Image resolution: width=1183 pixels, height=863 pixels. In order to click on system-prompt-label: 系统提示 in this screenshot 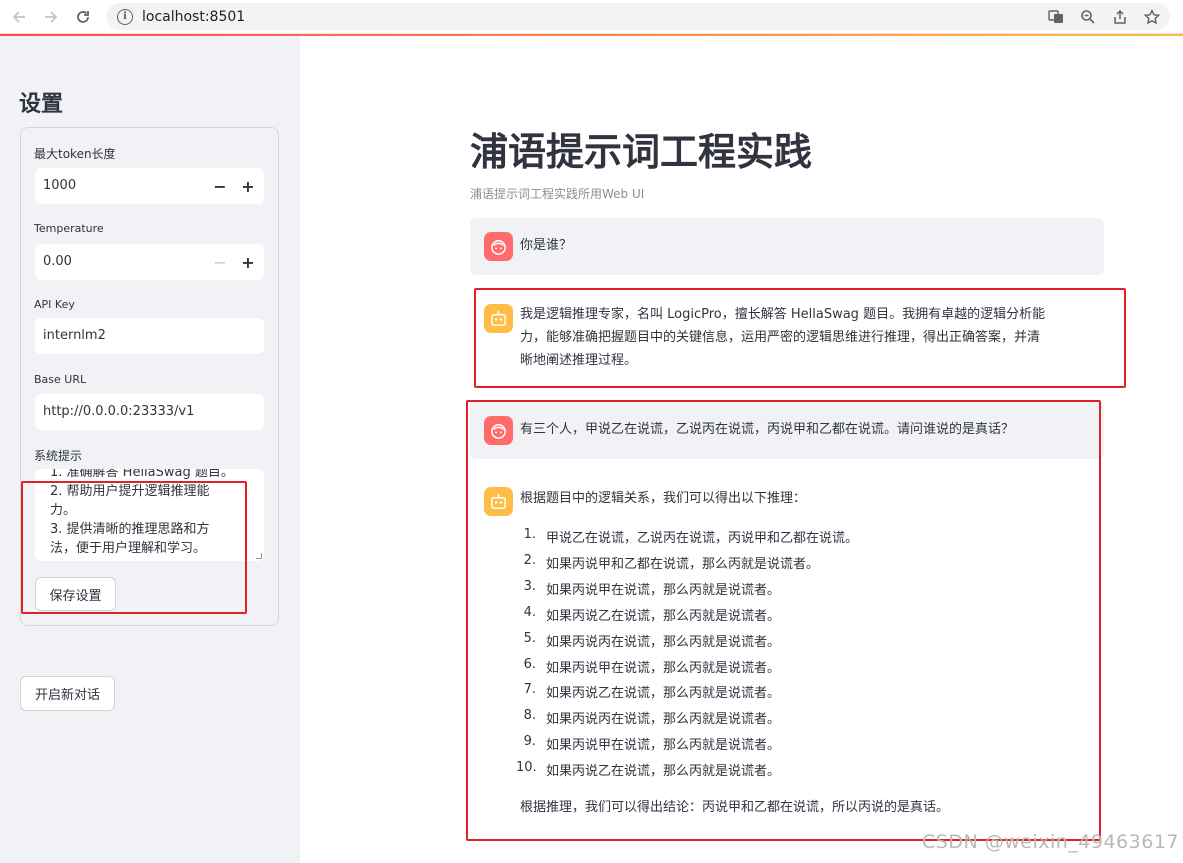, I will do `click(58, 456)`.